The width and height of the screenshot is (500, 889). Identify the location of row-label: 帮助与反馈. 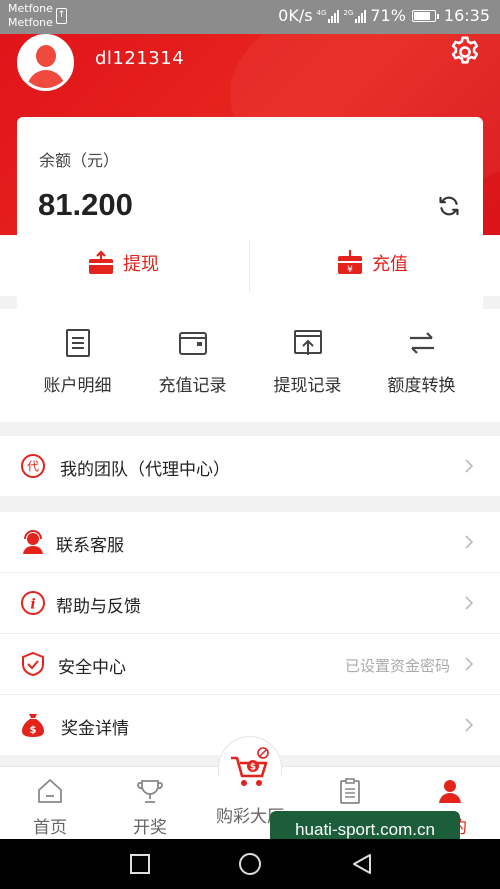
(98, 607).